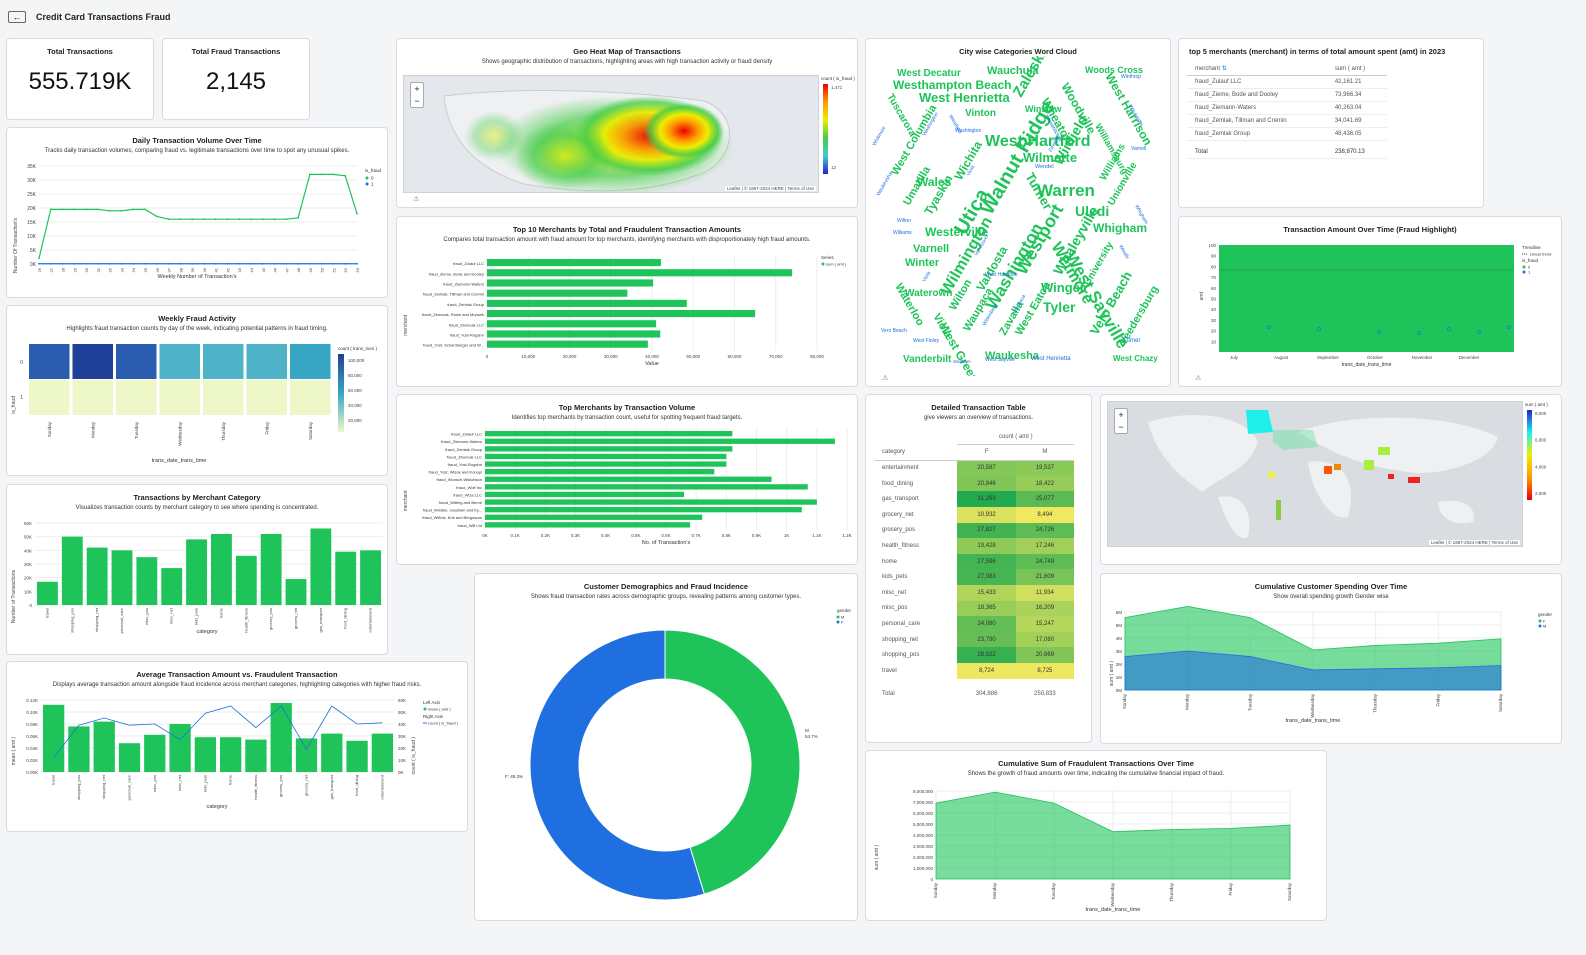 The height and width of the screenshot is (955, 1586). What do you see at coordinates (1045, 453) in the screenshot?
I see `col-header-m: M` at bounding box center [1045, 453].